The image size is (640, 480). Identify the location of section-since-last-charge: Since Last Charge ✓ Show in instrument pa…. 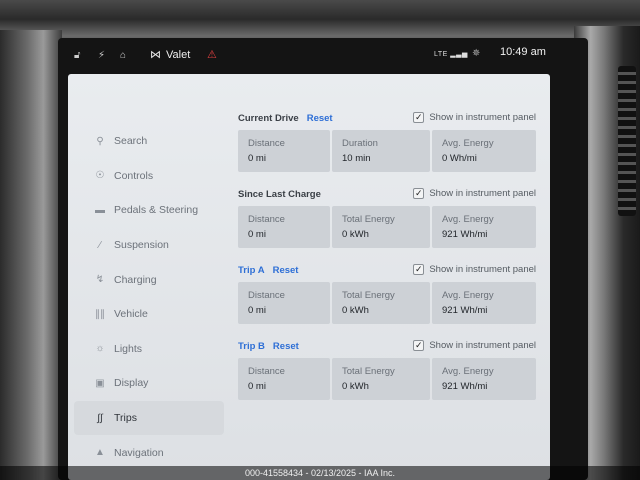
(388, 217).